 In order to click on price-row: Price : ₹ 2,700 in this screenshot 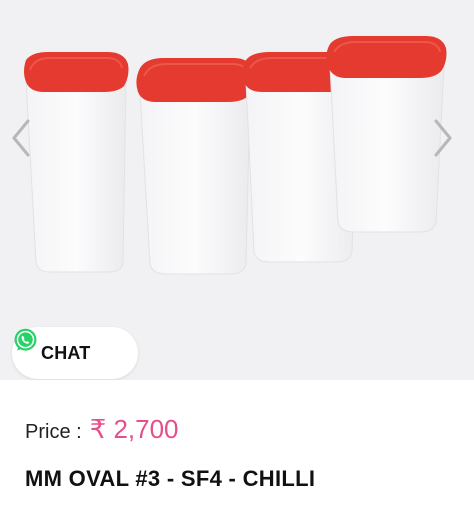, I will do `click(102, 430)`.